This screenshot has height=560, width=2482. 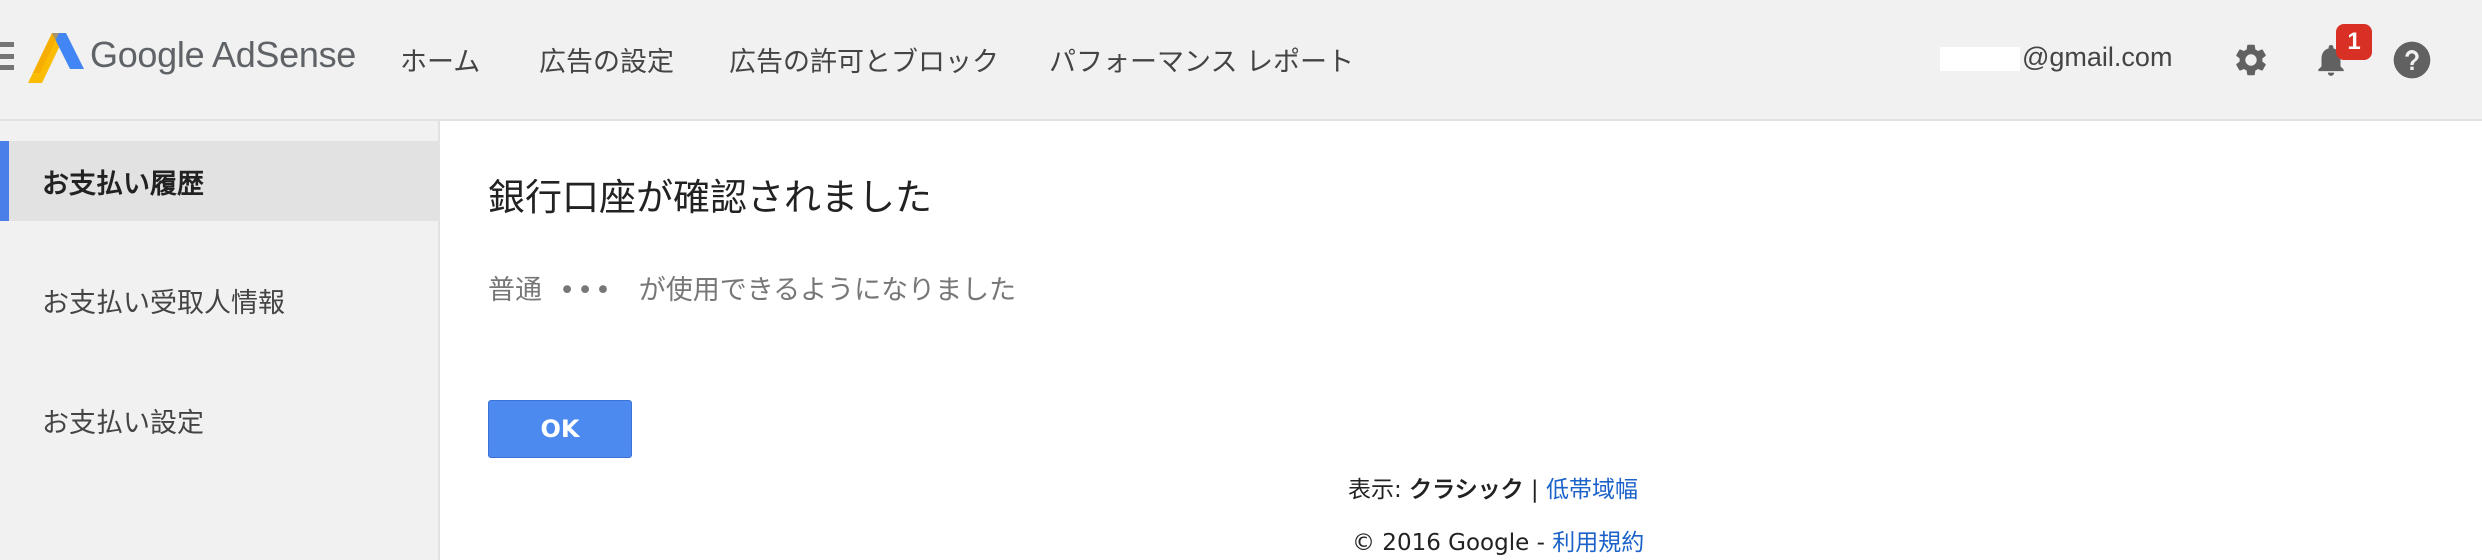 I want to click on gear-icon, so click(x=2251, y=60).